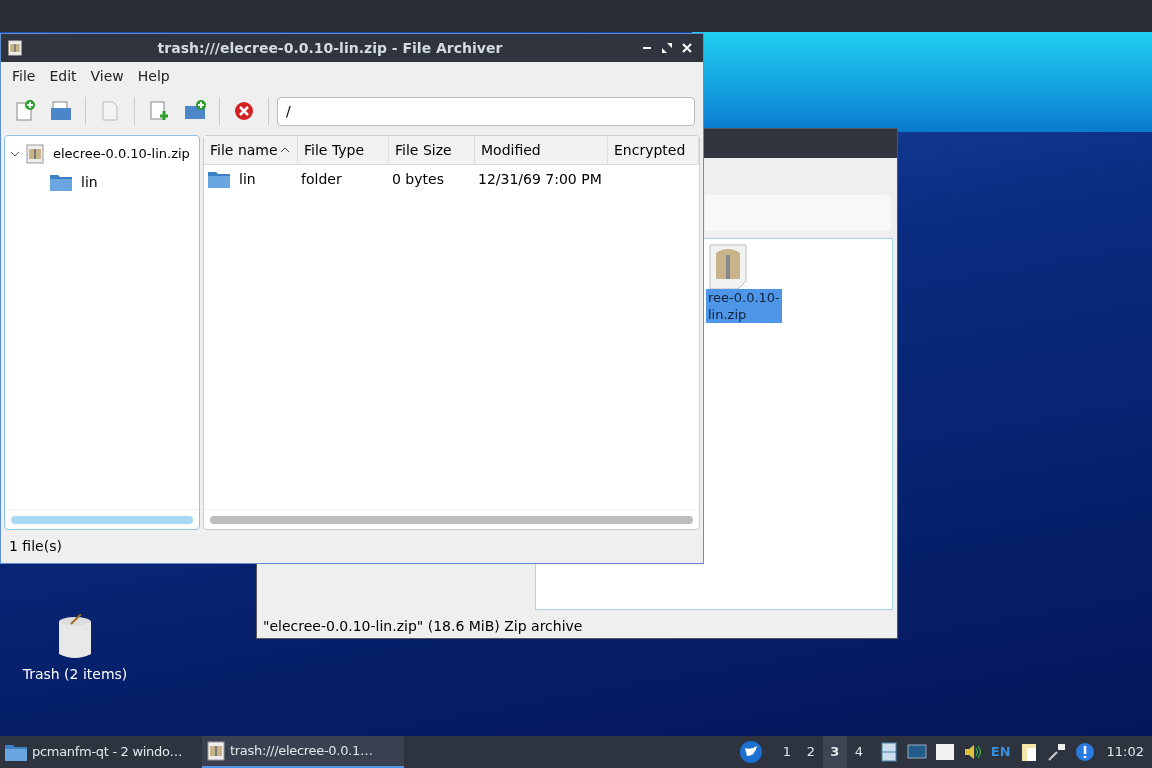 This screenshot has height=768, width=1152. Describe the element at coordinates (35, 546) in the screenshot. I see `status-text: 1 file(s)` at that location.